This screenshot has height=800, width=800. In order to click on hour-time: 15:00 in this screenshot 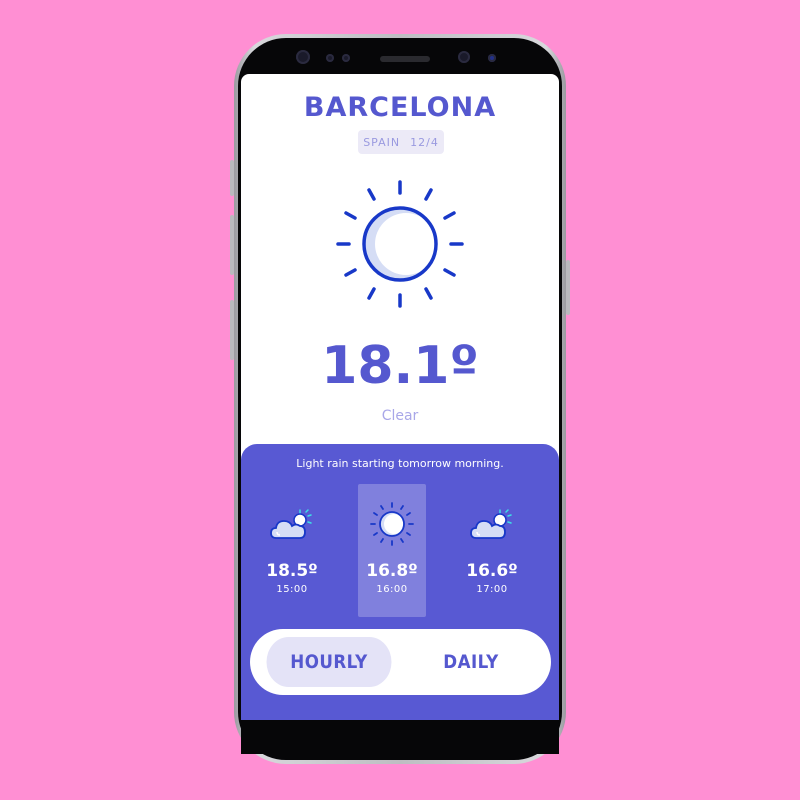, I will do `click(292, 589)`.